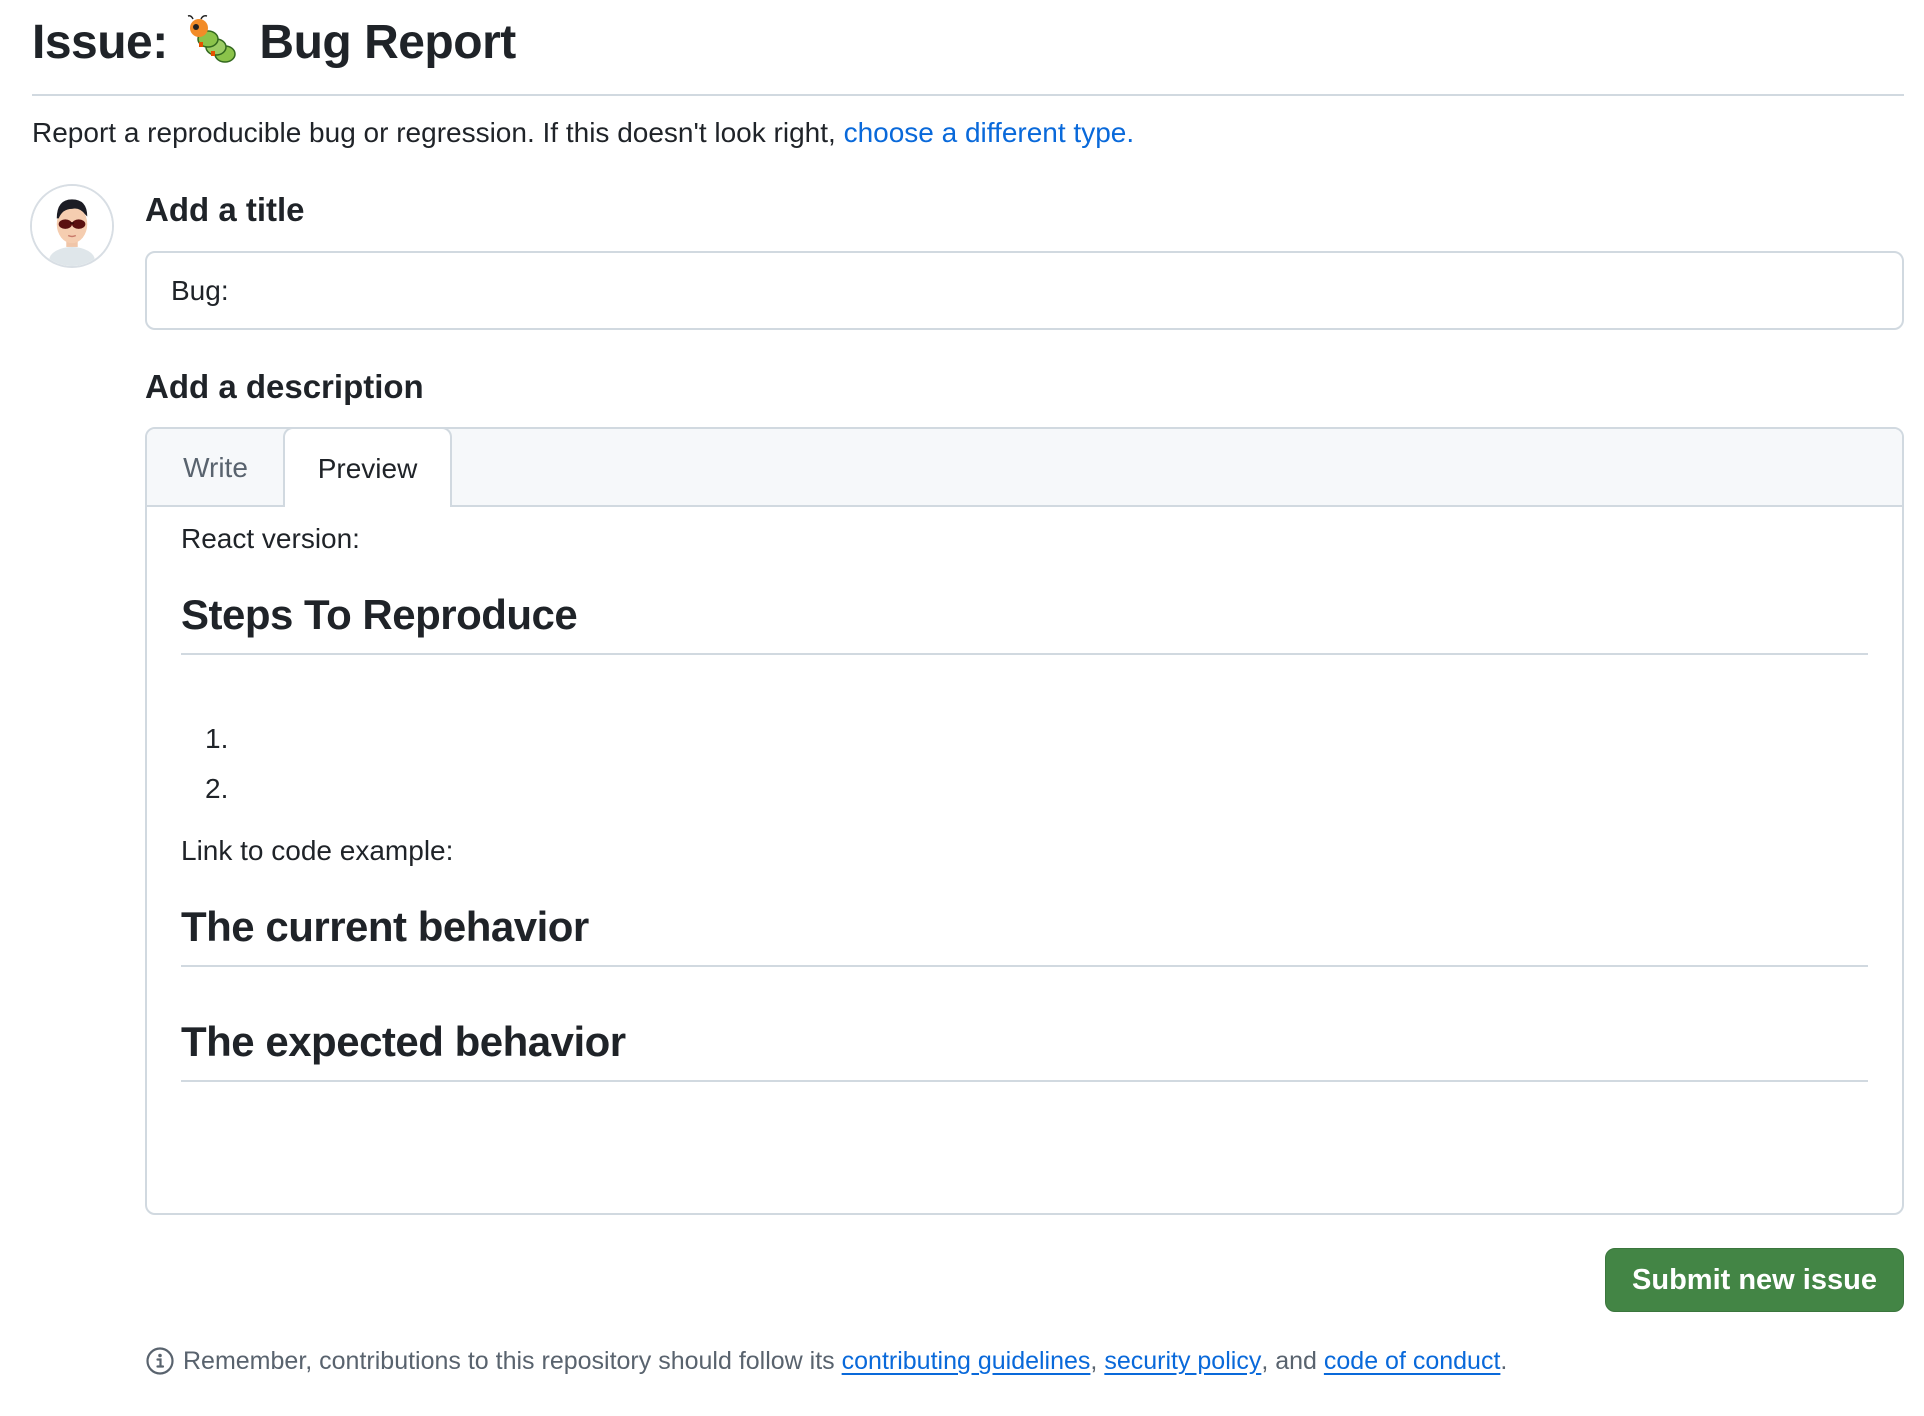  I want to click on page-title: Issue: Bug Report, so click(274, 43).